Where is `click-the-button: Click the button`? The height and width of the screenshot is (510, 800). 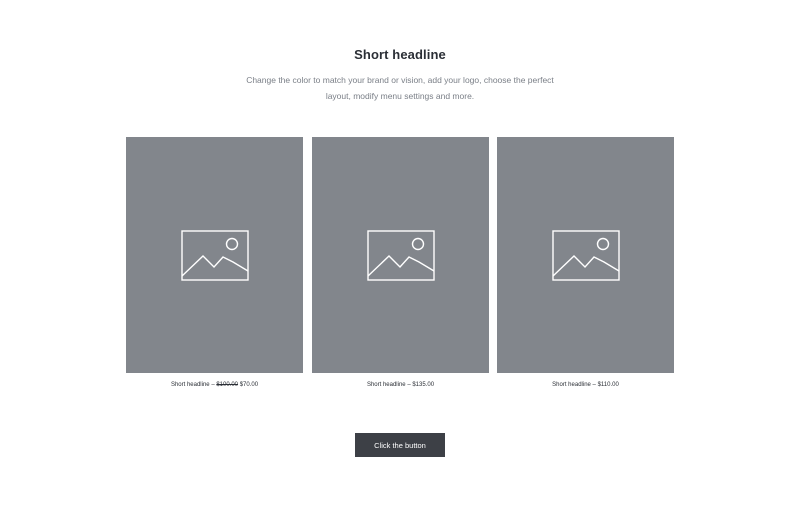
click-the-button: Click the button is located at coordinates (400, 445).